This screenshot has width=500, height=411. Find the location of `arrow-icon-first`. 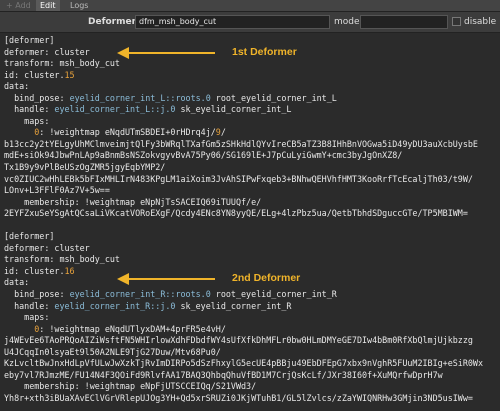

arrow-icon-first is located at coordinates (166, 53).